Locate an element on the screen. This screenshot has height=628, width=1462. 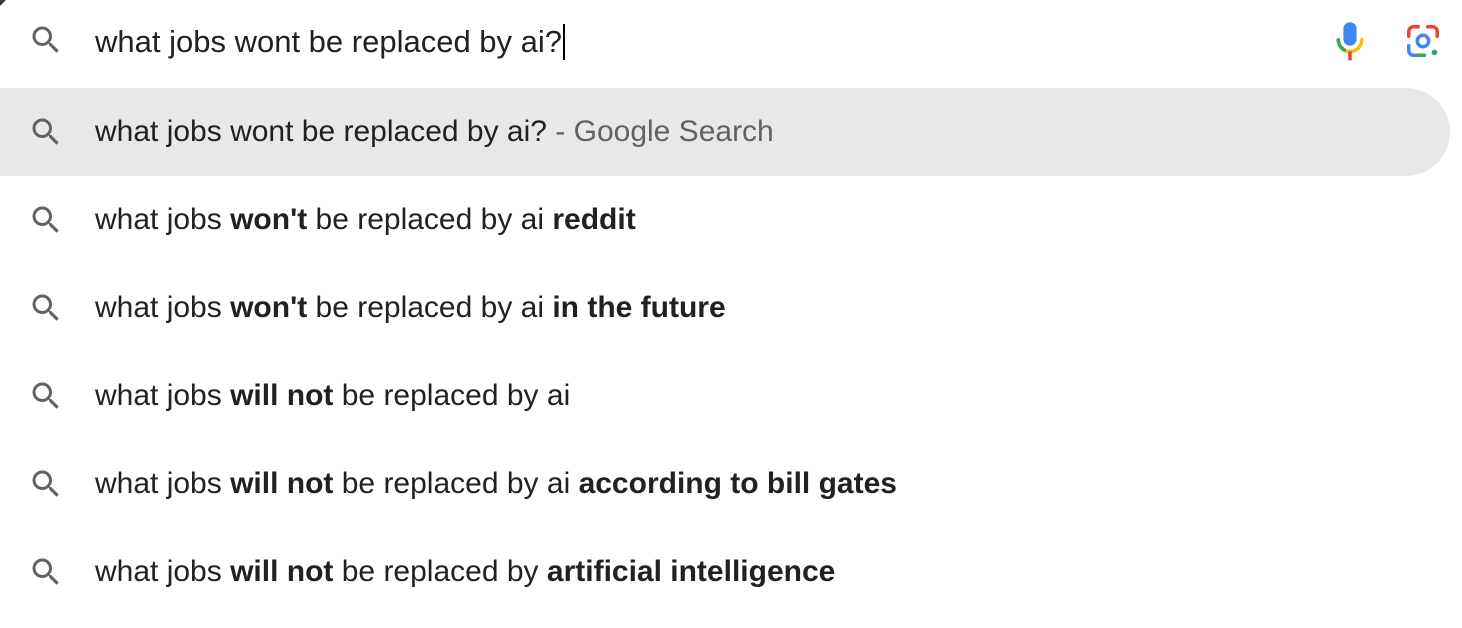
suggestion-item: what jobs won't be replaced by ai reddit is located at coordinates (725, 220).